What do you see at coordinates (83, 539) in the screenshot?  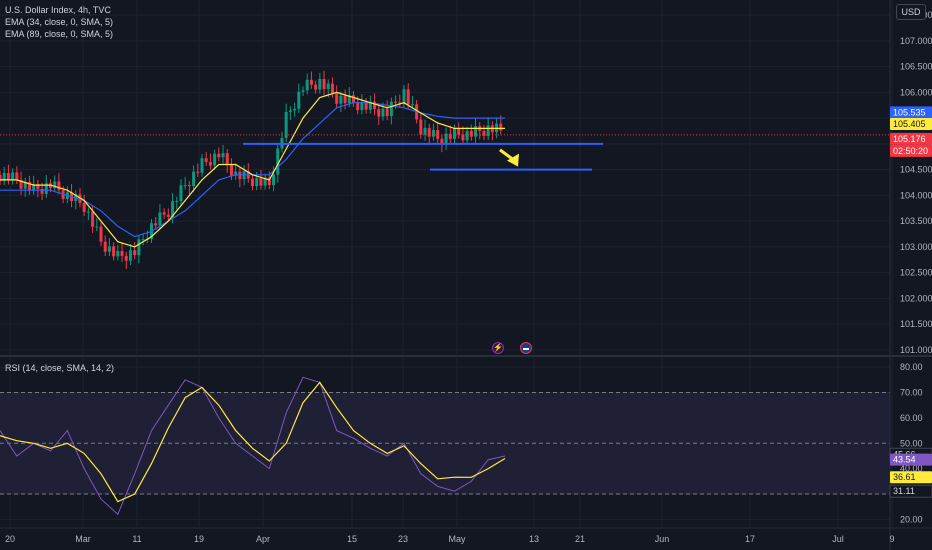 I see `time-axis-tick: Mar` at bounding box center [83, 539].